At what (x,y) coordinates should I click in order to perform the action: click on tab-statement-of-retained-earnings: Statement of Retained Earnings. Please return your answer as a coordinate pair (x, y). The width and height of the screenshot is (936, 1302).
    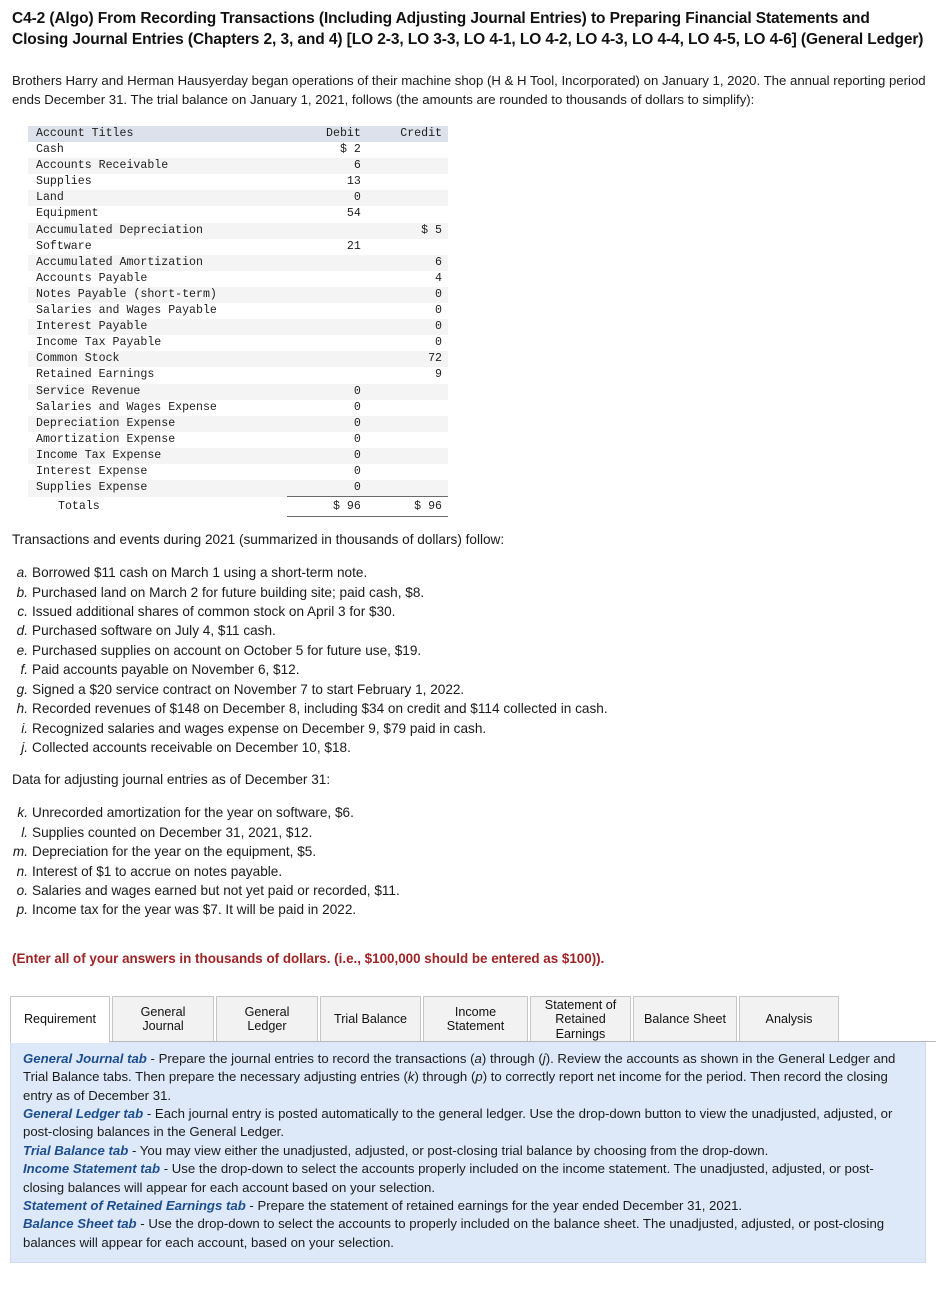
    Looking at the image, I should click on (580, 1018).